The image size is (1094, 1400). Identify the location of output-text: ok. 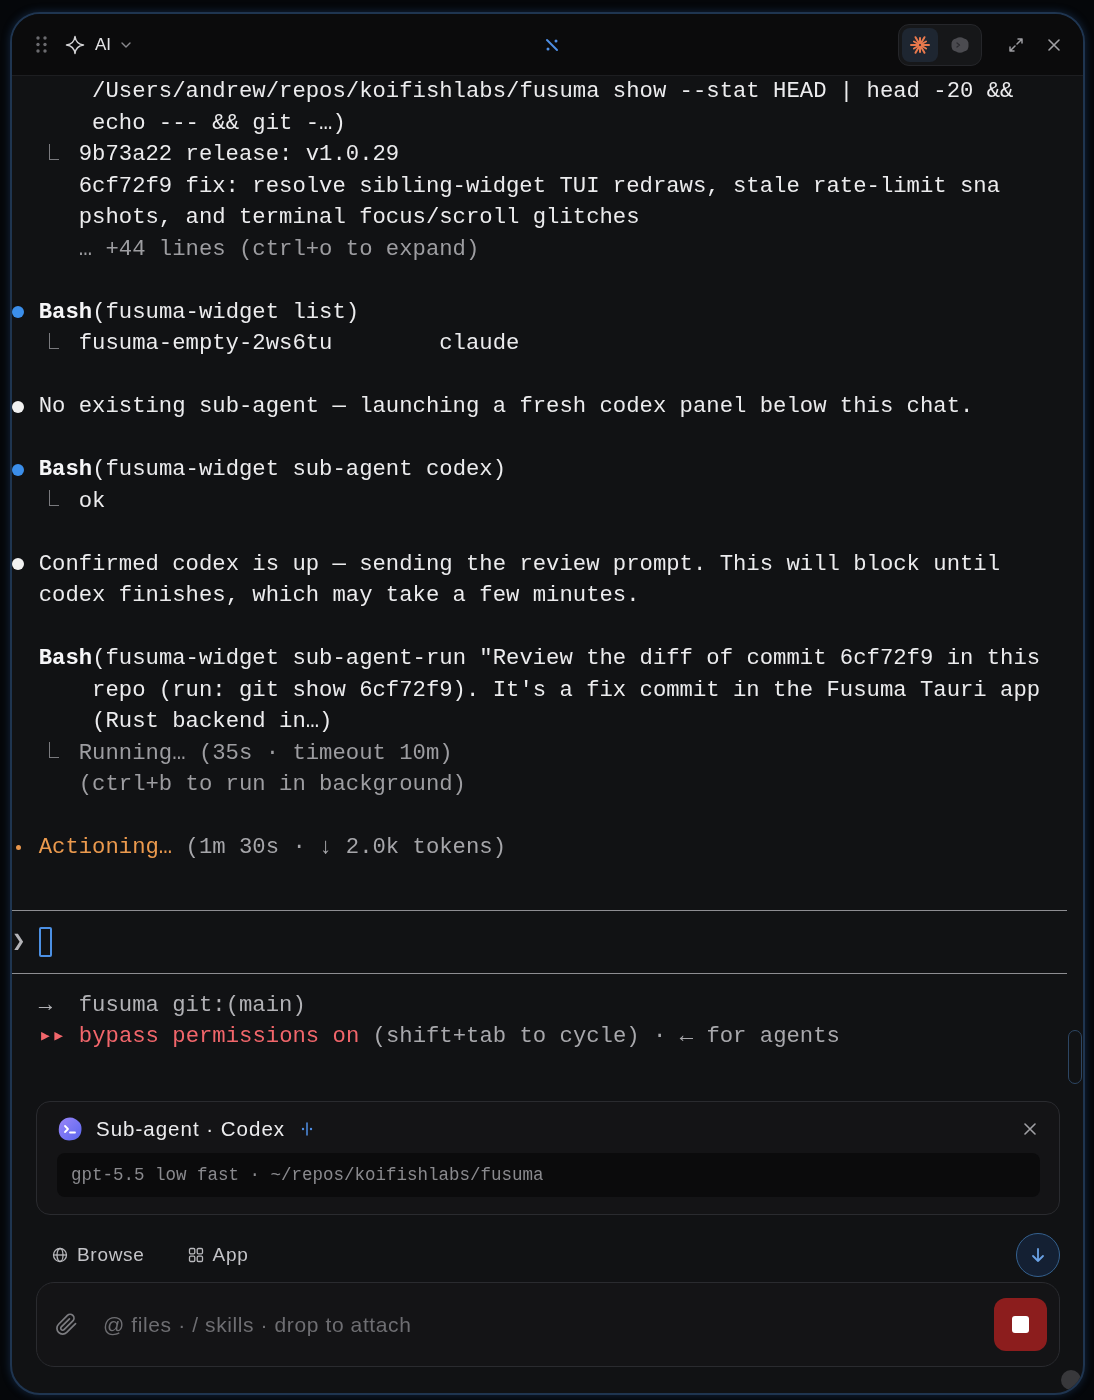
(92, 501).